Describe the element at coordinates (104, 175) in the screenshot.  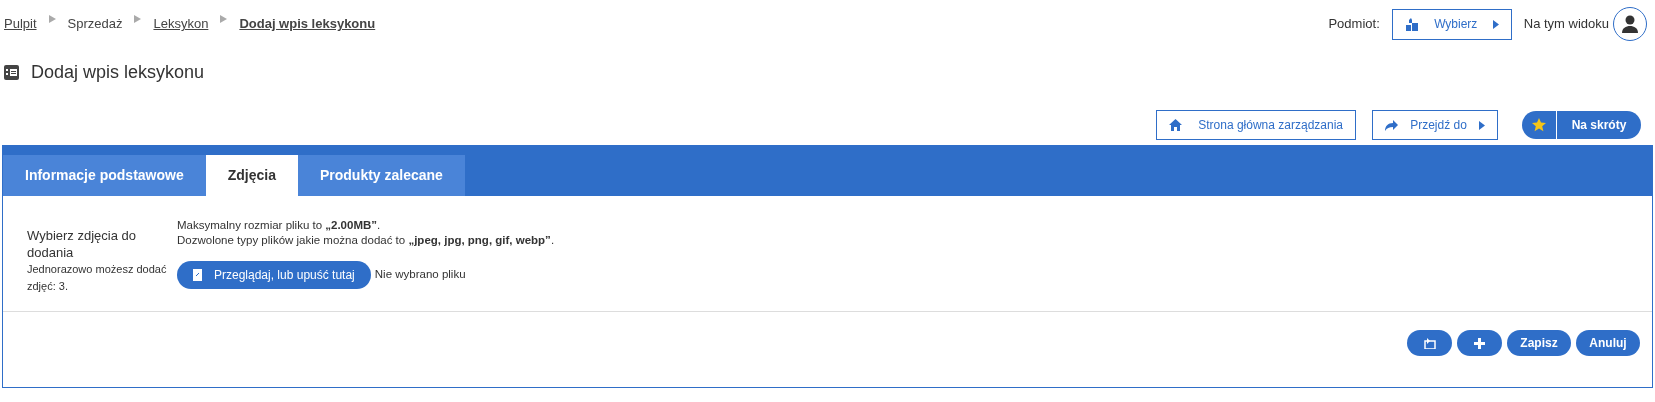
I see `tab: Informacje podstawowe` at that location.